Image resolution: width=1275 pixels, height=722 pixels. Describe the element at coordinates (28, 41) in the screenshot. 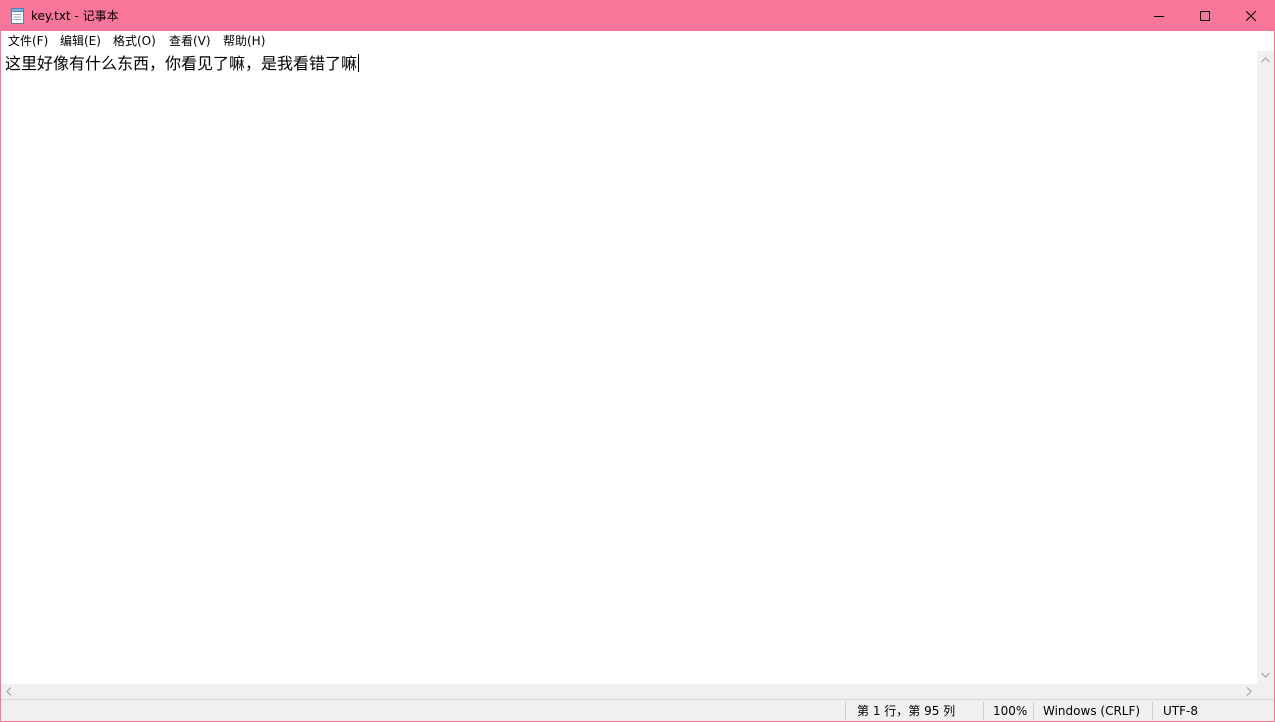

I see `menu-file: 文件(F)` at that location.